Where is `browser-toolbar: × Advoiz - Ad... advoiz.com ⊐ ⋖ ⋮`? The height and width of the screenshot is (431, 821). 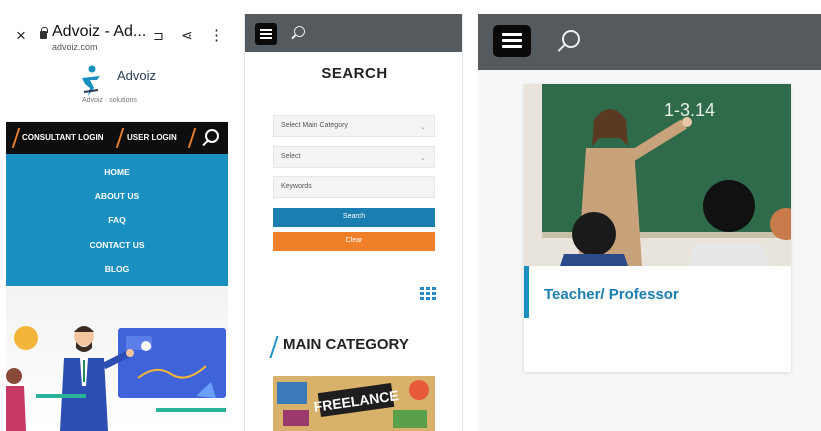 browser-toolbar: × Advoiz - Ad... advoiz.com ⊐ ⋖ ⋮ is located at coordinates (117, 36).